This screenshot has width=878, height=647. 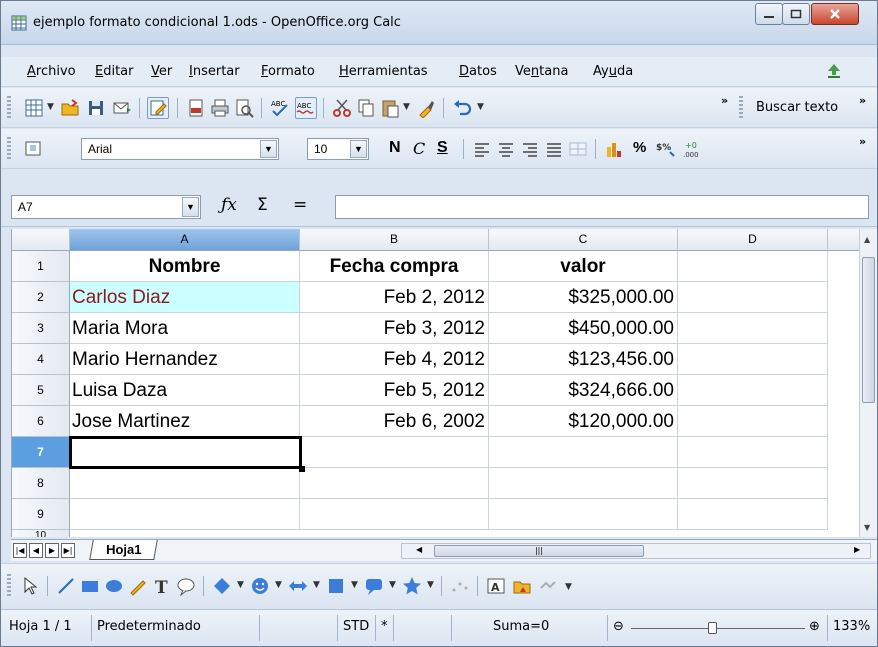 What do you see at coordinates (394, 421) in the screenshot?
I see `cell-b6: Feb 6, 2002` at bounding box center [394, 421].